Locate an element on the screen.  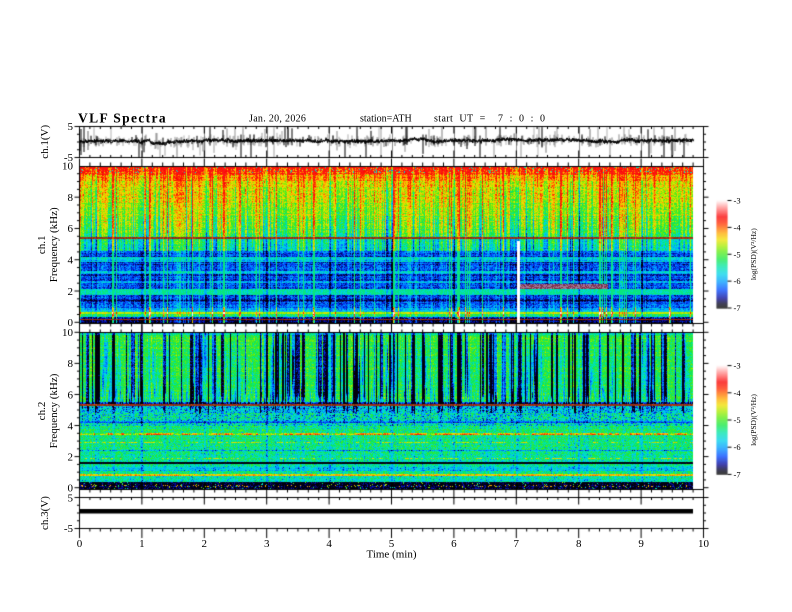
svg-text: 7 is located at coordinates (517, 544).